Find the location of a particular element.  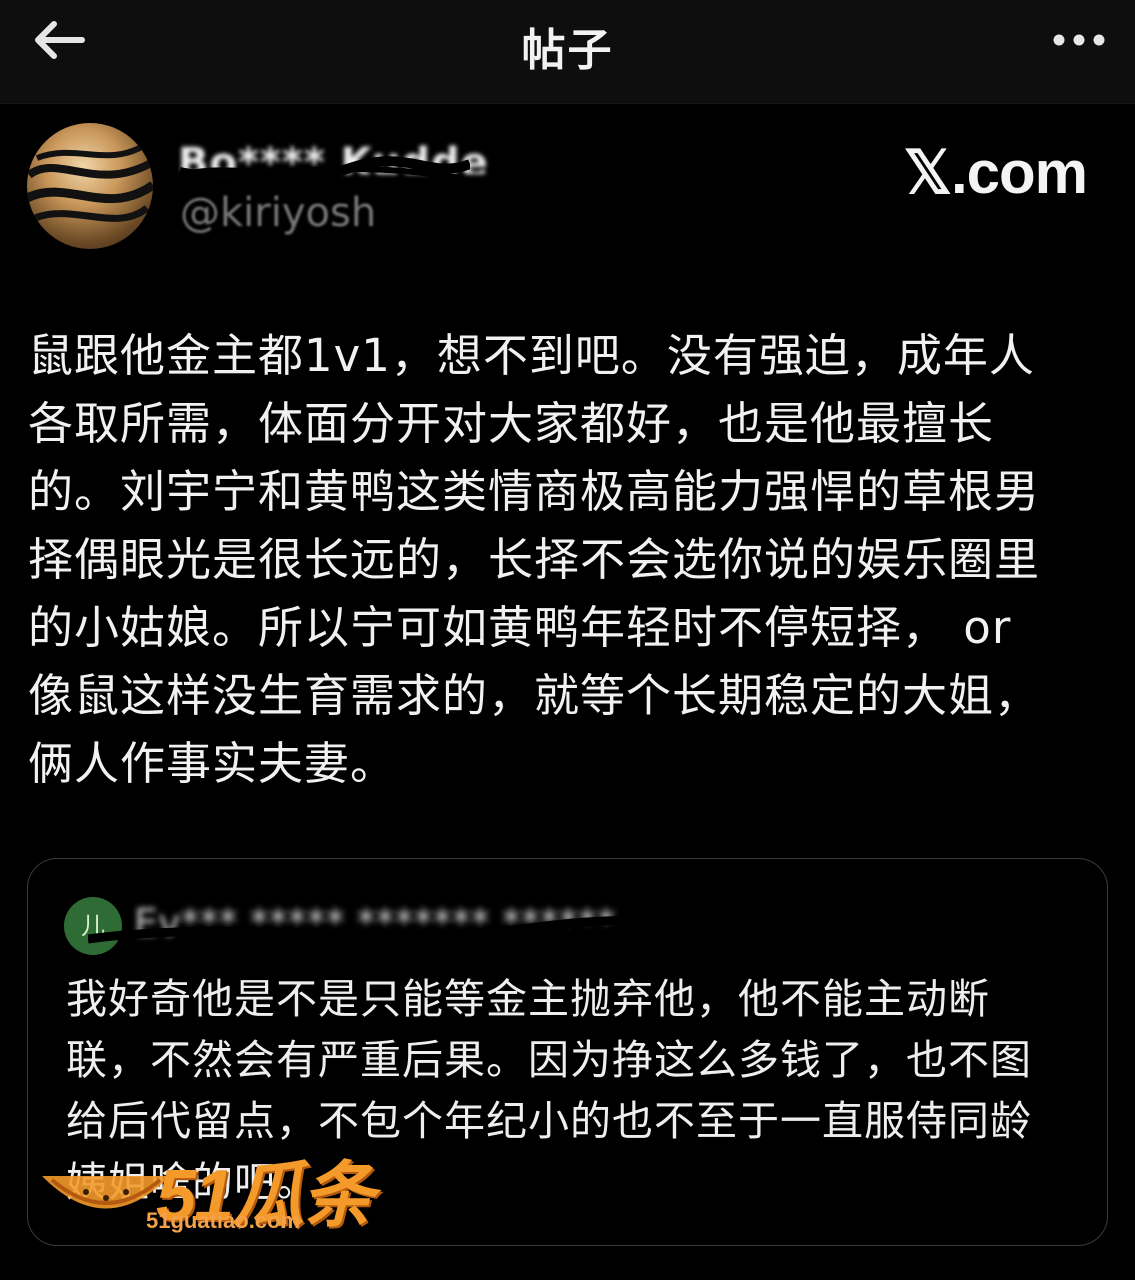

site-watermark: 51瓜条 51guatiao.com is located at coordinates (216, 1191).